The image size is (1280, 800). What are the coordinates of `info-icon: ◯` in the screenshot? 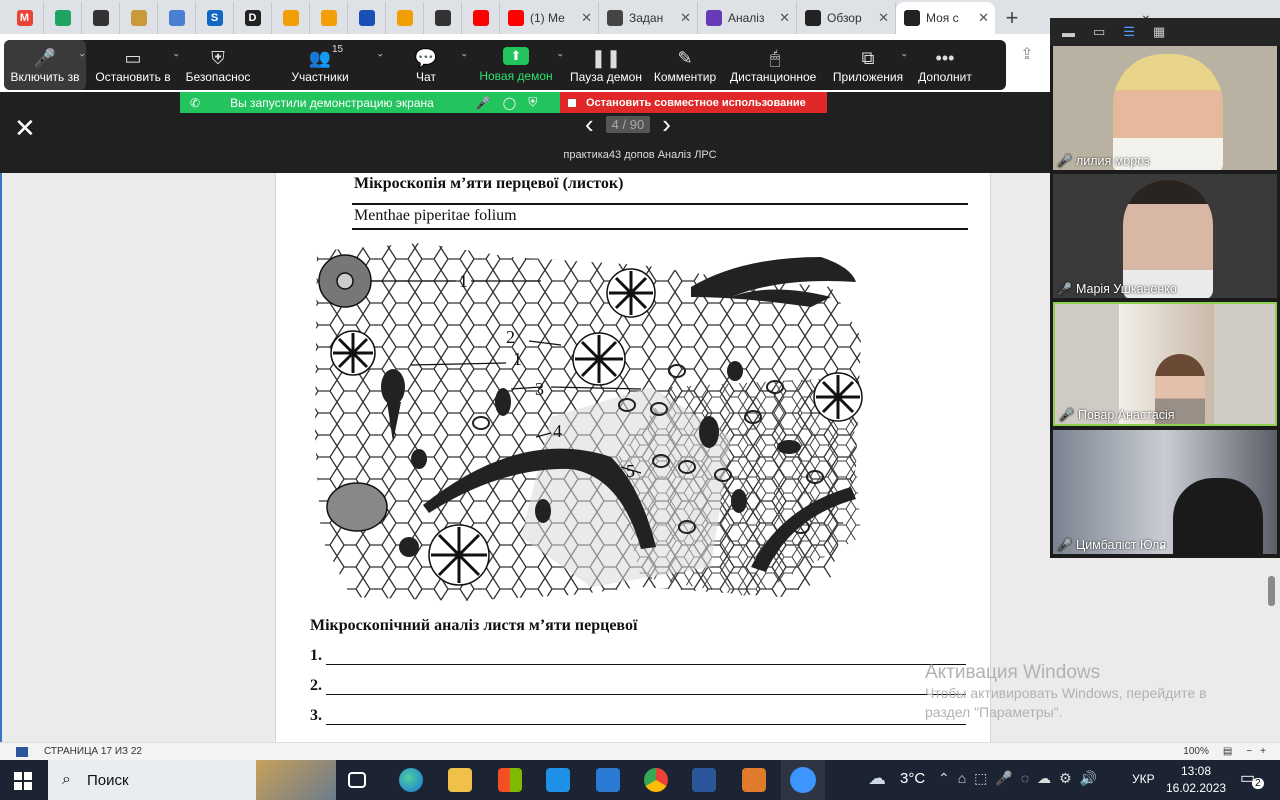 It's located at (509, 103).